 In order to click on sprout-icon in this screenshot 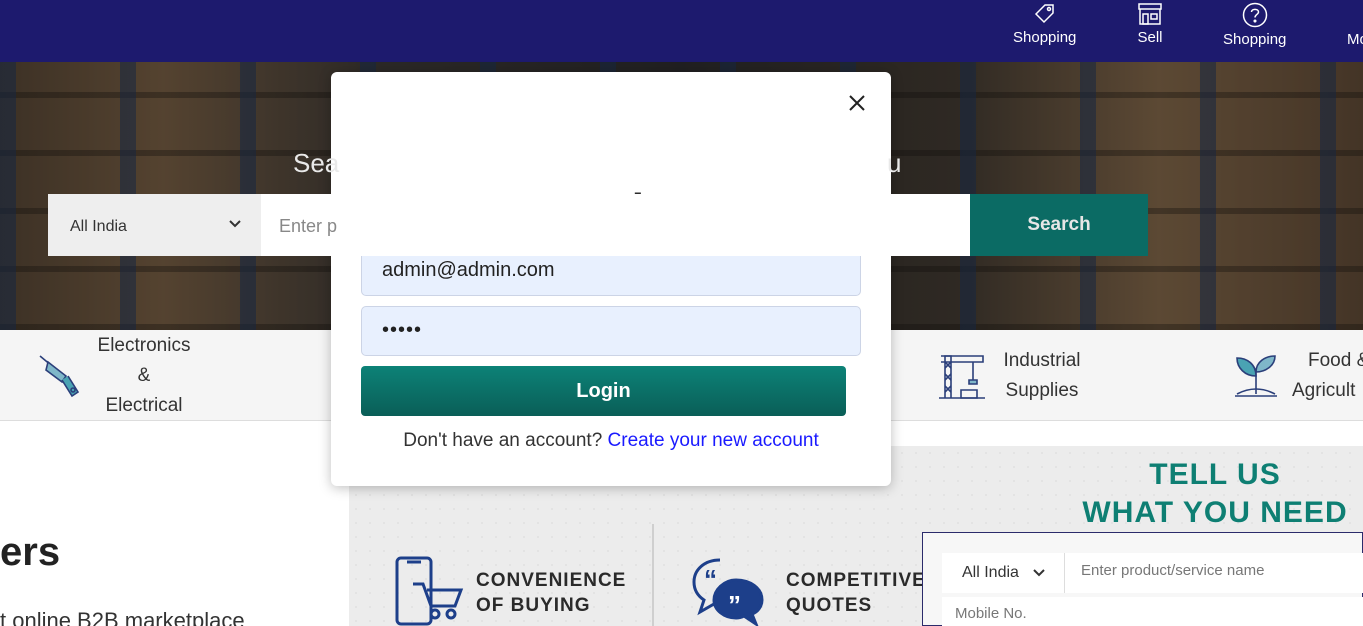, I will do `click(1256, 376)`.